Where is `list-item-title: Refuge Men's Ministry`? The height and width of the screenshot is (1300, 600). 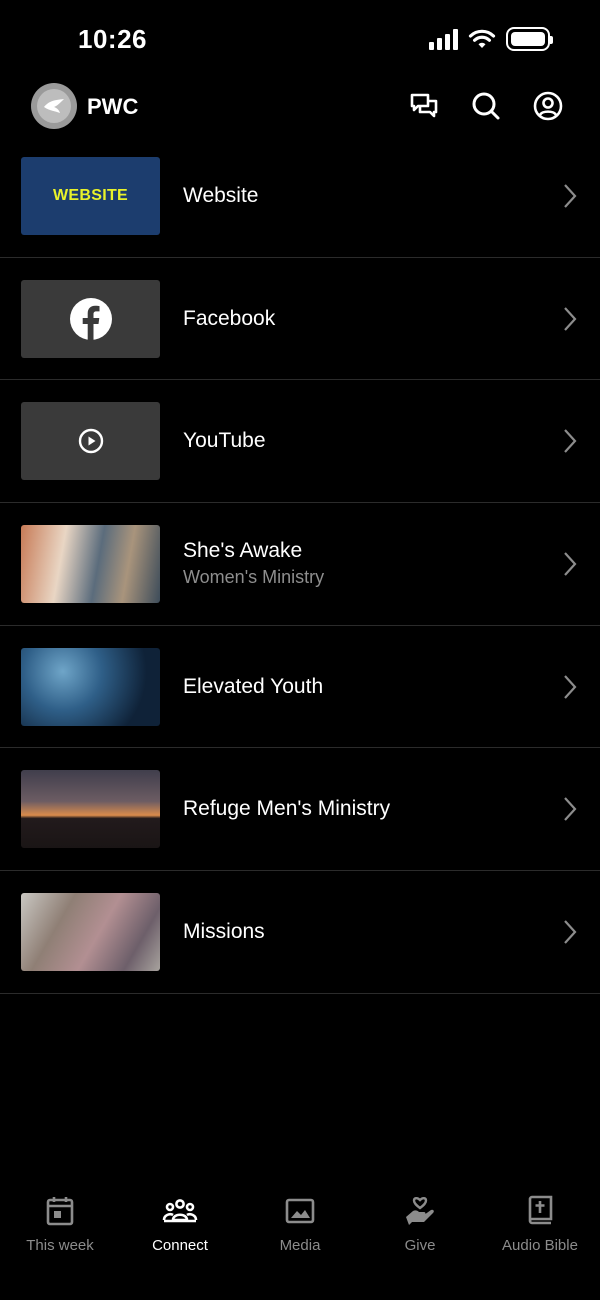
list-item-title: Refuge Men's Ministry is located at coordinates (287, 809).